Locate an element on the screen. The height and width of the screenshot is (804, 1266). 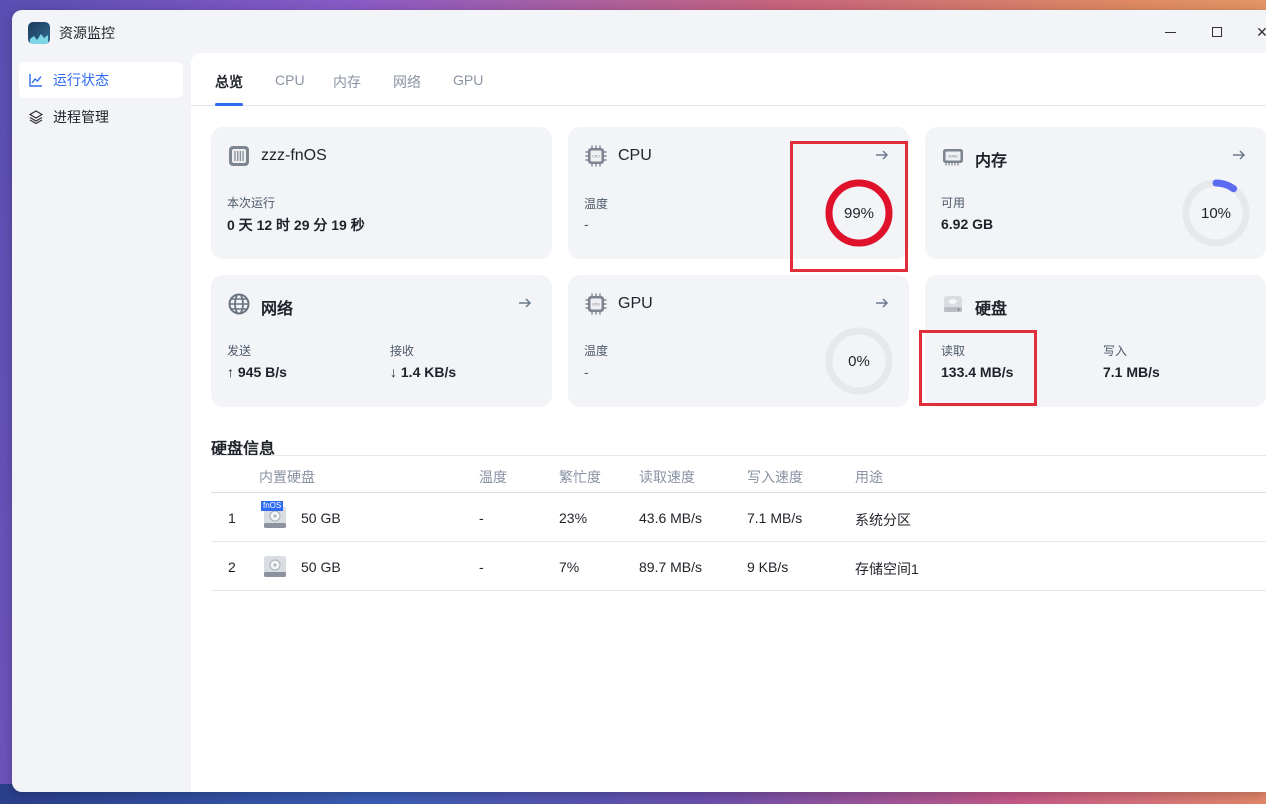
memory-usage-ring: 10% is located at coordinates (1216, 213).